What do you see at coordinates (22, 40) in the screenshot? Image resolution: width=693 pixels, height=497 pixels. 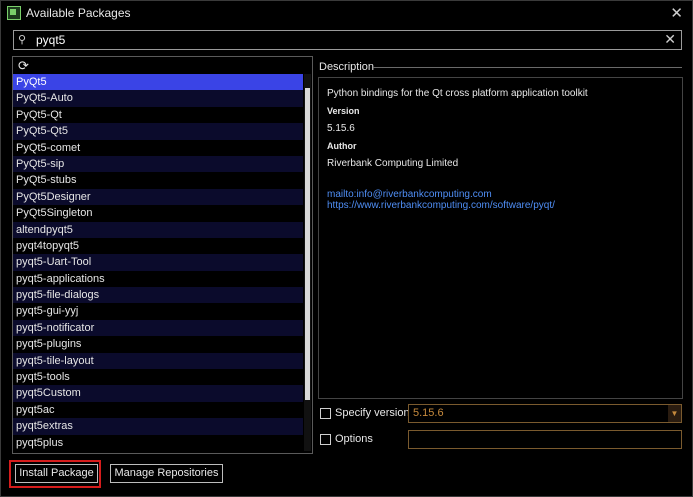 I see `search-icon: ⚲` at bounding box center [22, 40].